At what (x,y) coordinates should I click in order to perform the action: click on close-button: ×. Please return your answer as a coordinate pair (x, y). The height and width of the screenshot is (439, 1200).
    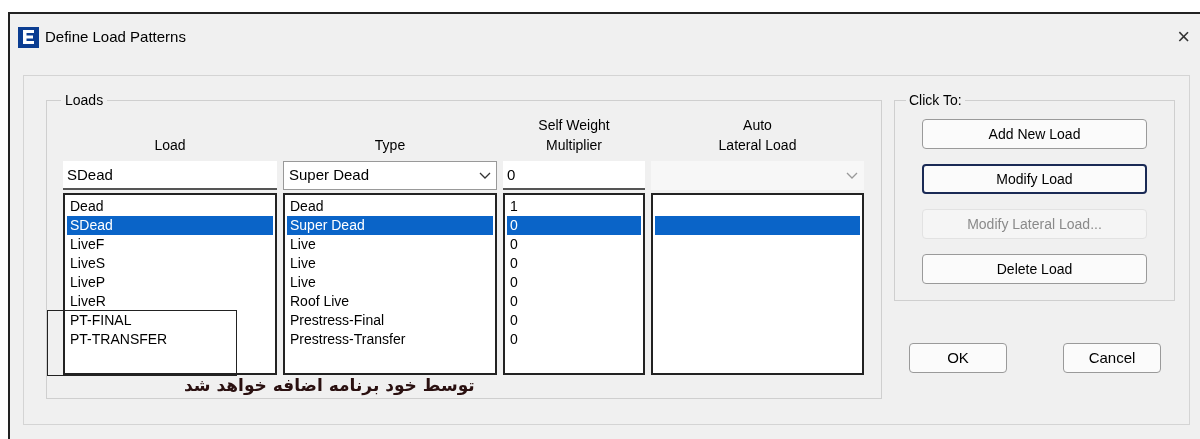
    Looking at the image, I should click on (1183, 37).